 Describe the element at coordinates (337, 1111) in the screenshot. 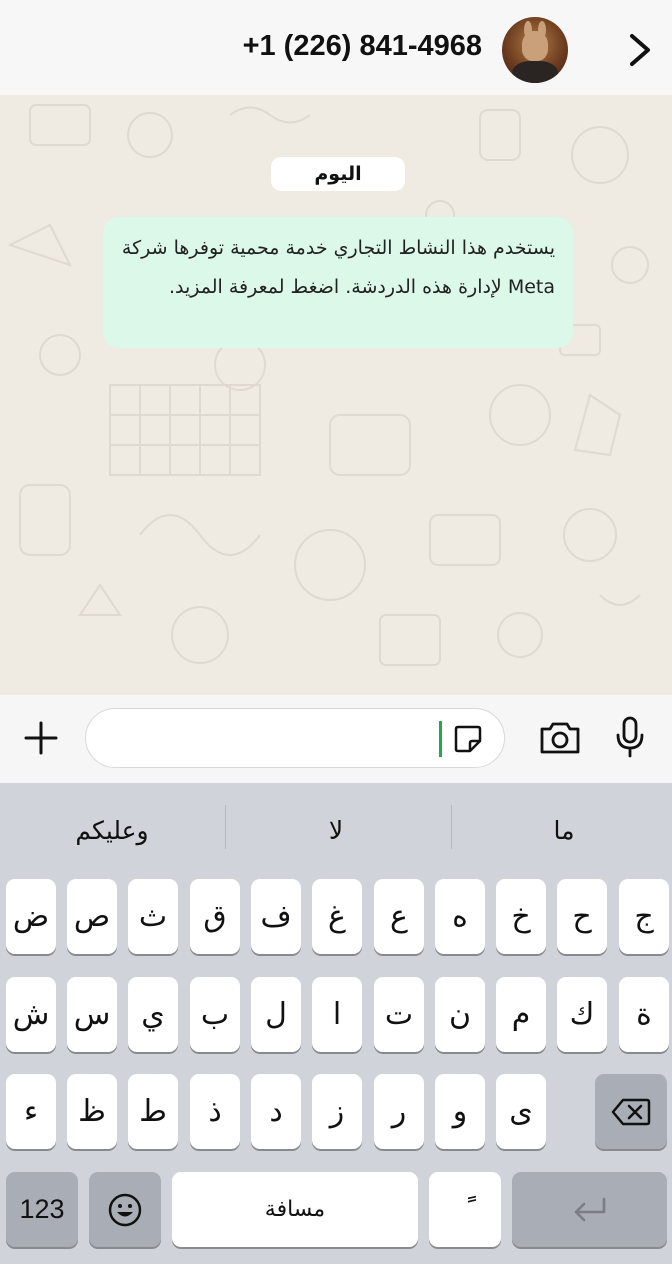

I see `key-letter: ز` at that location.